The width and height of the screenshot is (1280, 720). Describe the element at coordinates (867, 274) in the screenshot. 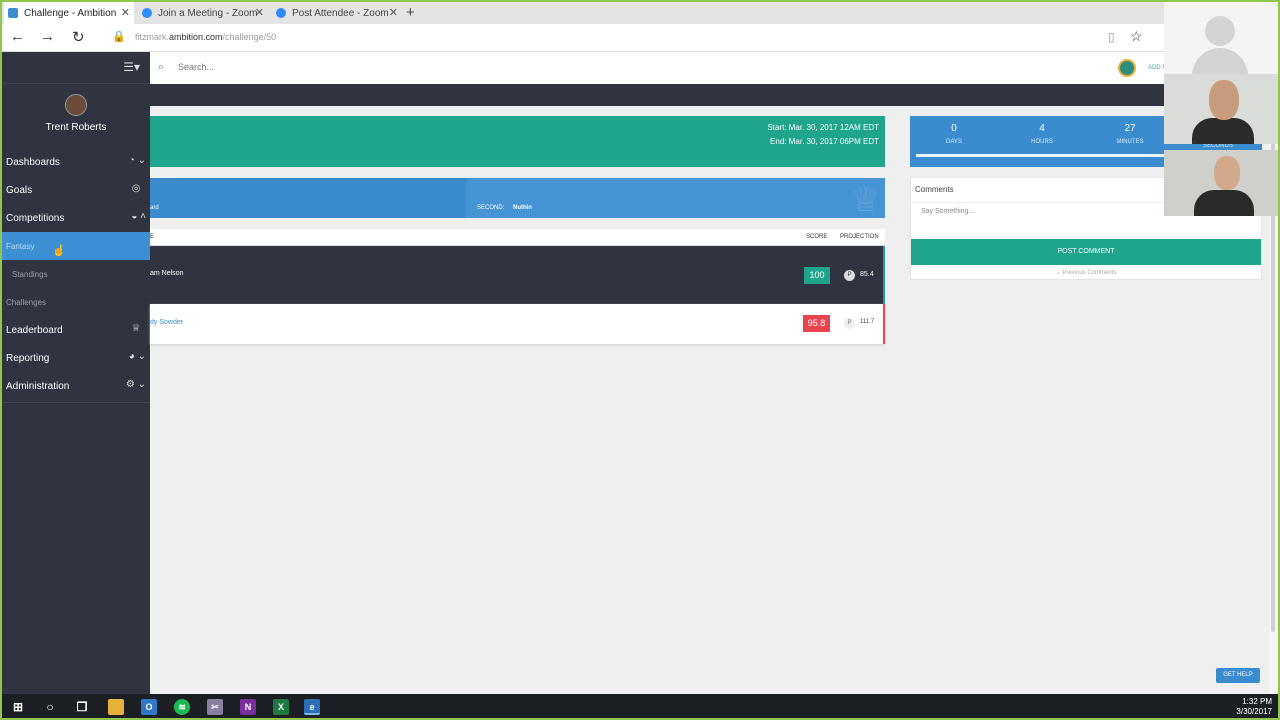

I see `projection-value: 85.4` at that location.